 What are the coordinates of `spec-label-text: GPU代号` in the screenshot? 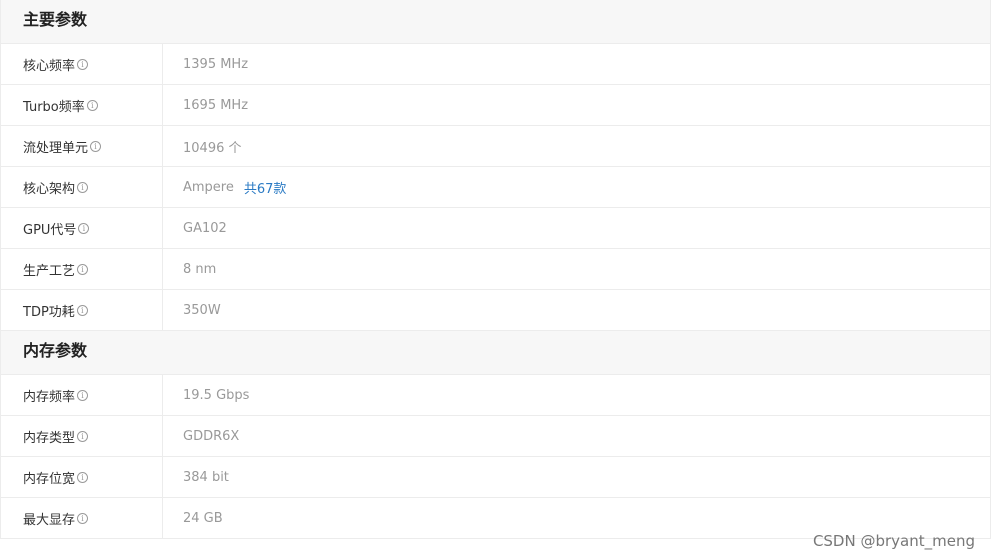 It's located at (50, 230).